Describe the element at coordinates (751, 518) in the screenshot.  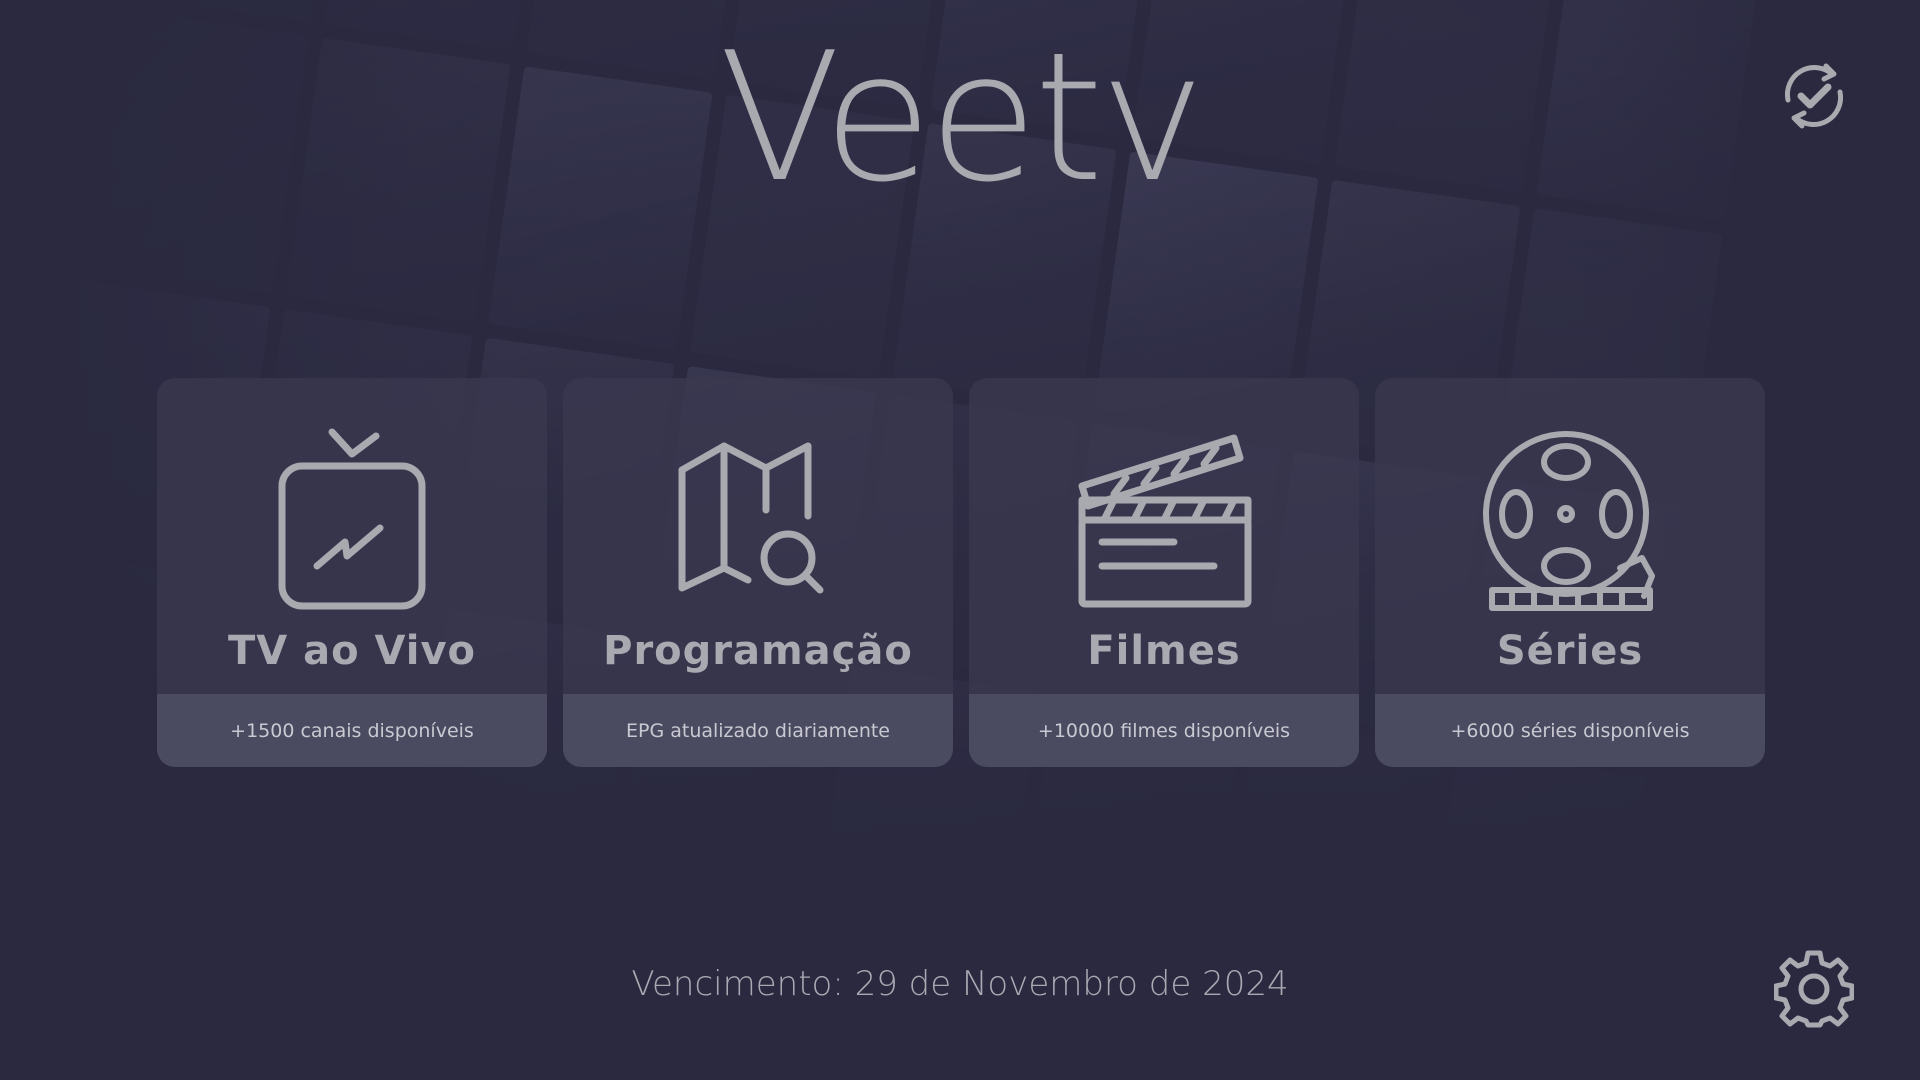
I see `map-search-icon` at that location.